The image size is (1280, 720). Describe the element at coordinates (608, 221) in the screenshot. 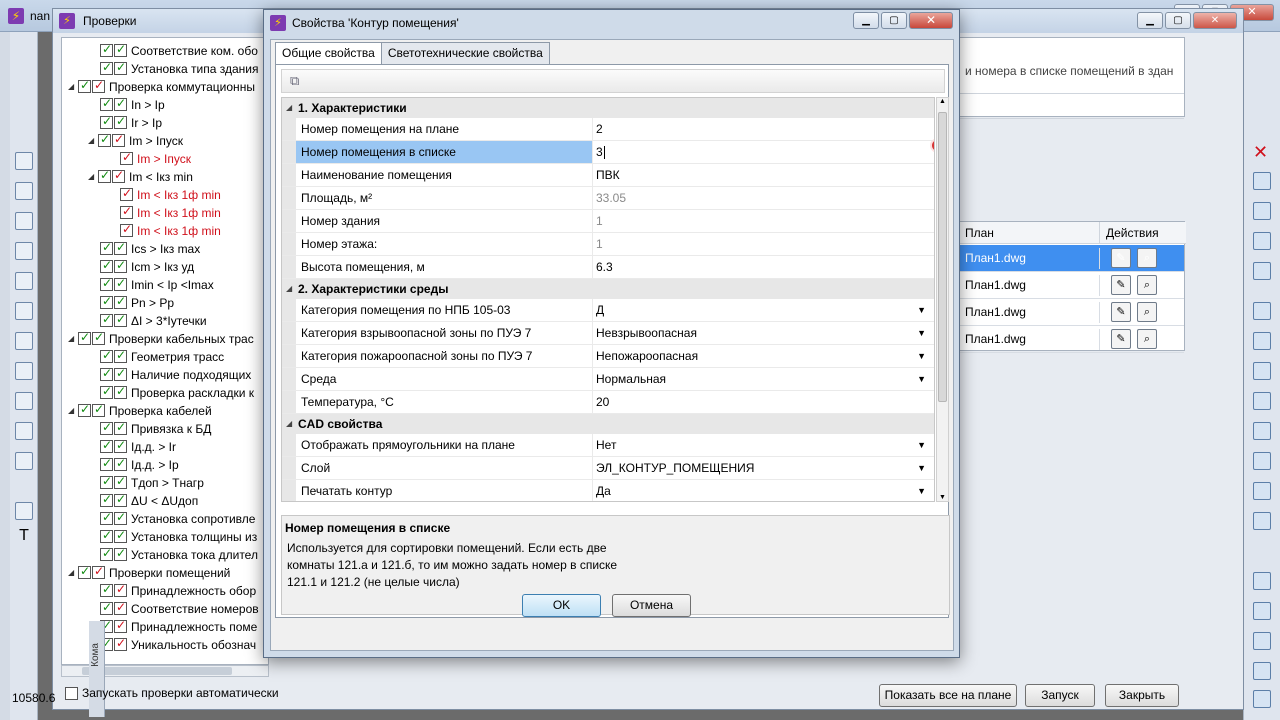

I see `property-row: Номер здания 1` at that location.